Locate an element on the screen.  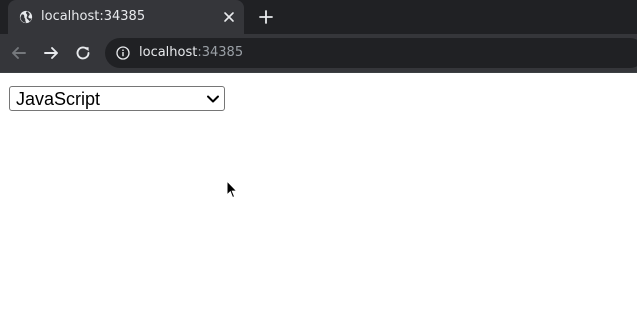
language-select: JavaScript is located at coordinates (117, 98).